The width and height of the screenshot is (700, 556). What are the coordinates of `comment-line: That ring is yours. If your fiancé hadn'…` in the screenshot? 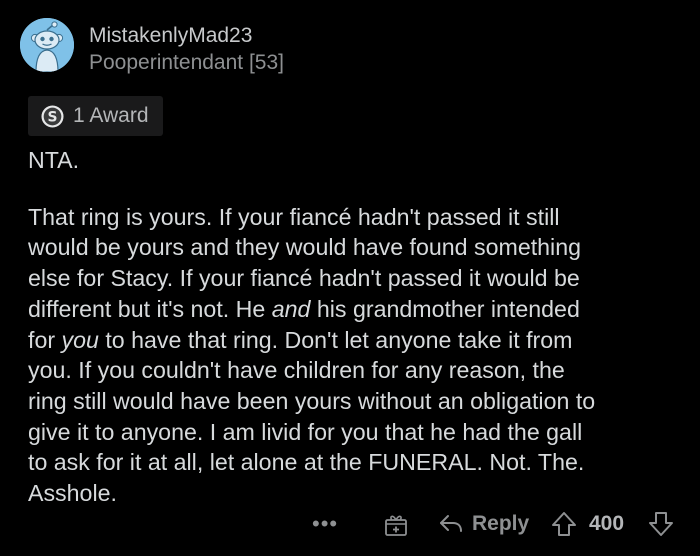 It's located at (294, 216).